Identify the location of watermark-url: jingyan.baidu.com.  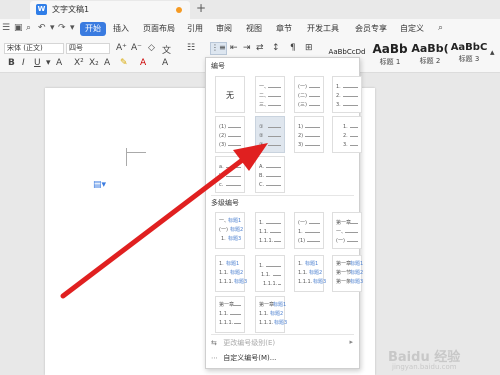
(424, 367).